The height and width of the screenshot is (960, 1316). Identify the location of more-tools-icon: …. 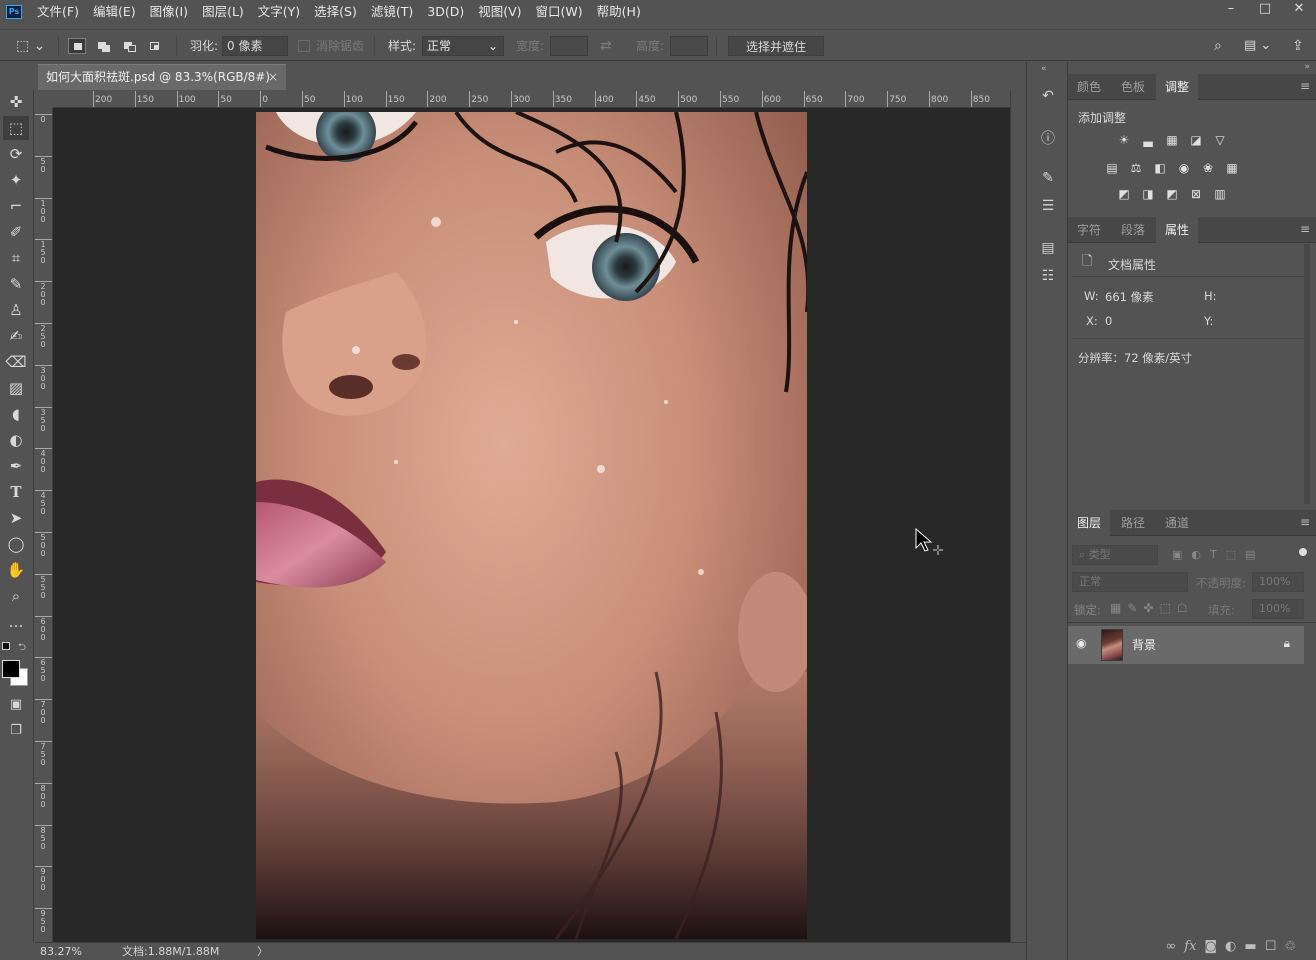
(16, 622).